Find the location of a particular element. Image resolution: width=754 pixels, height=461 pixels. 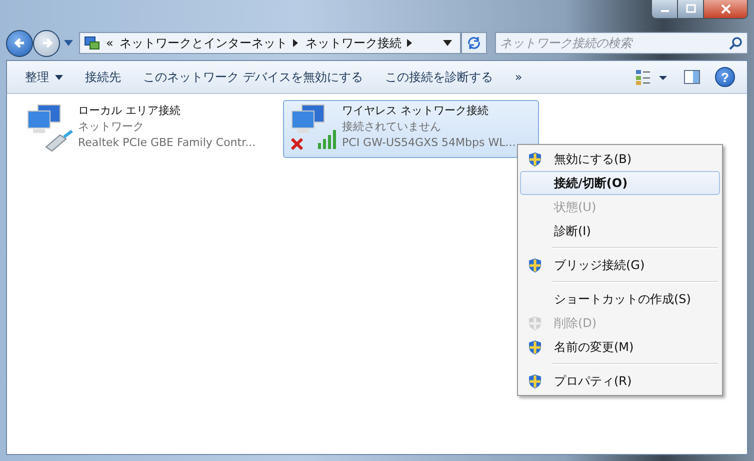

toolbar-button: 接続先 is located at coordinates (103, 77).